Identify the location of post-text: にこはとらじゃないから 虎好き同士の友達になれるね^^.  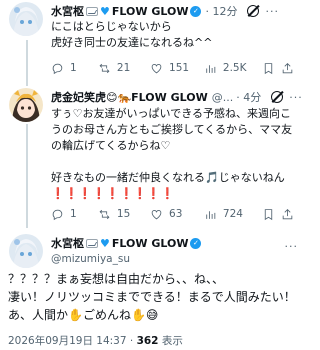
(132, 34).